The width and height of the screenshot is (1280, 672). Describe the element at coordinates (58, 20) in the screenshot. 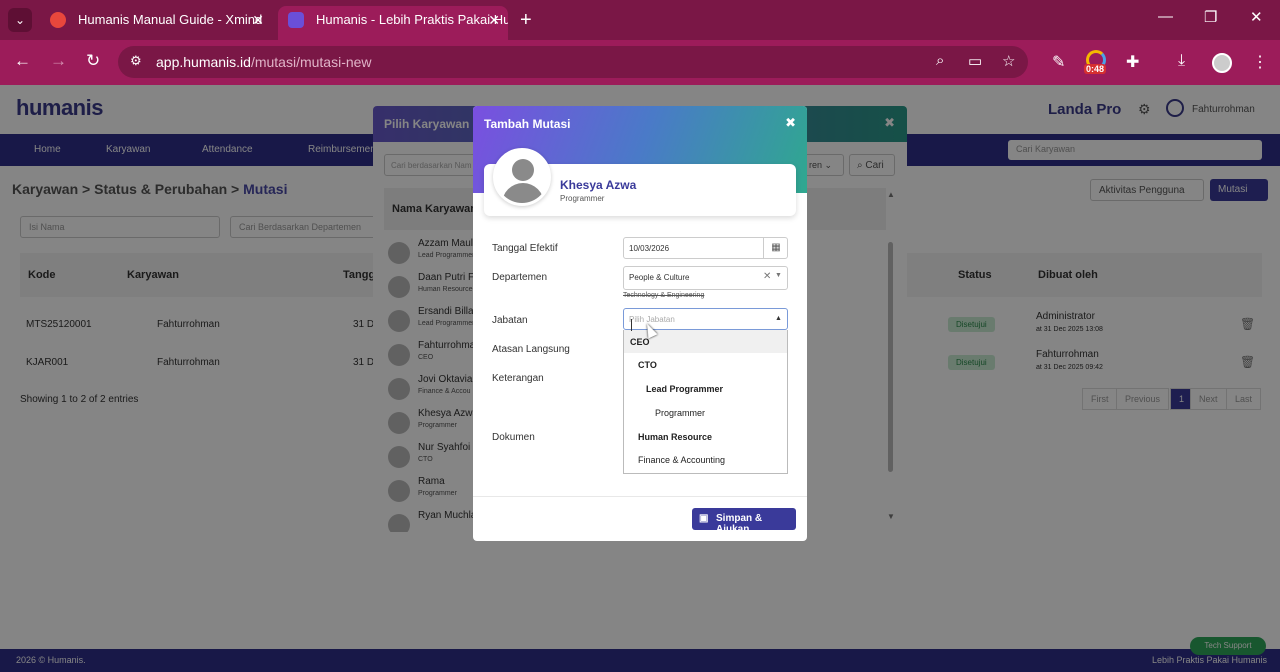

I see `xmind-favicon-icon` at that location.